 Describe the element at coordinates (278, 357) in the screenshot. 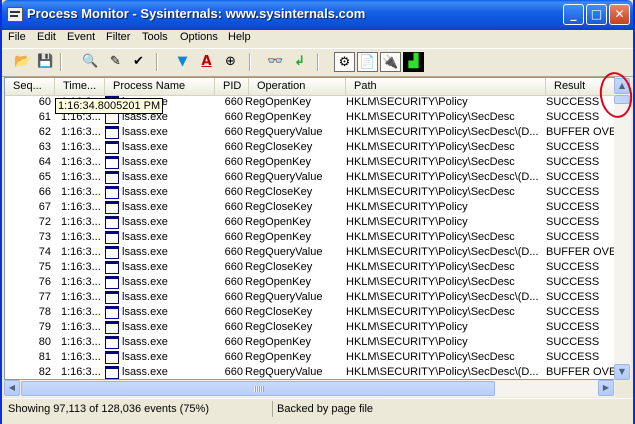

I see `cell-operation: RegOpenKey` at that location.